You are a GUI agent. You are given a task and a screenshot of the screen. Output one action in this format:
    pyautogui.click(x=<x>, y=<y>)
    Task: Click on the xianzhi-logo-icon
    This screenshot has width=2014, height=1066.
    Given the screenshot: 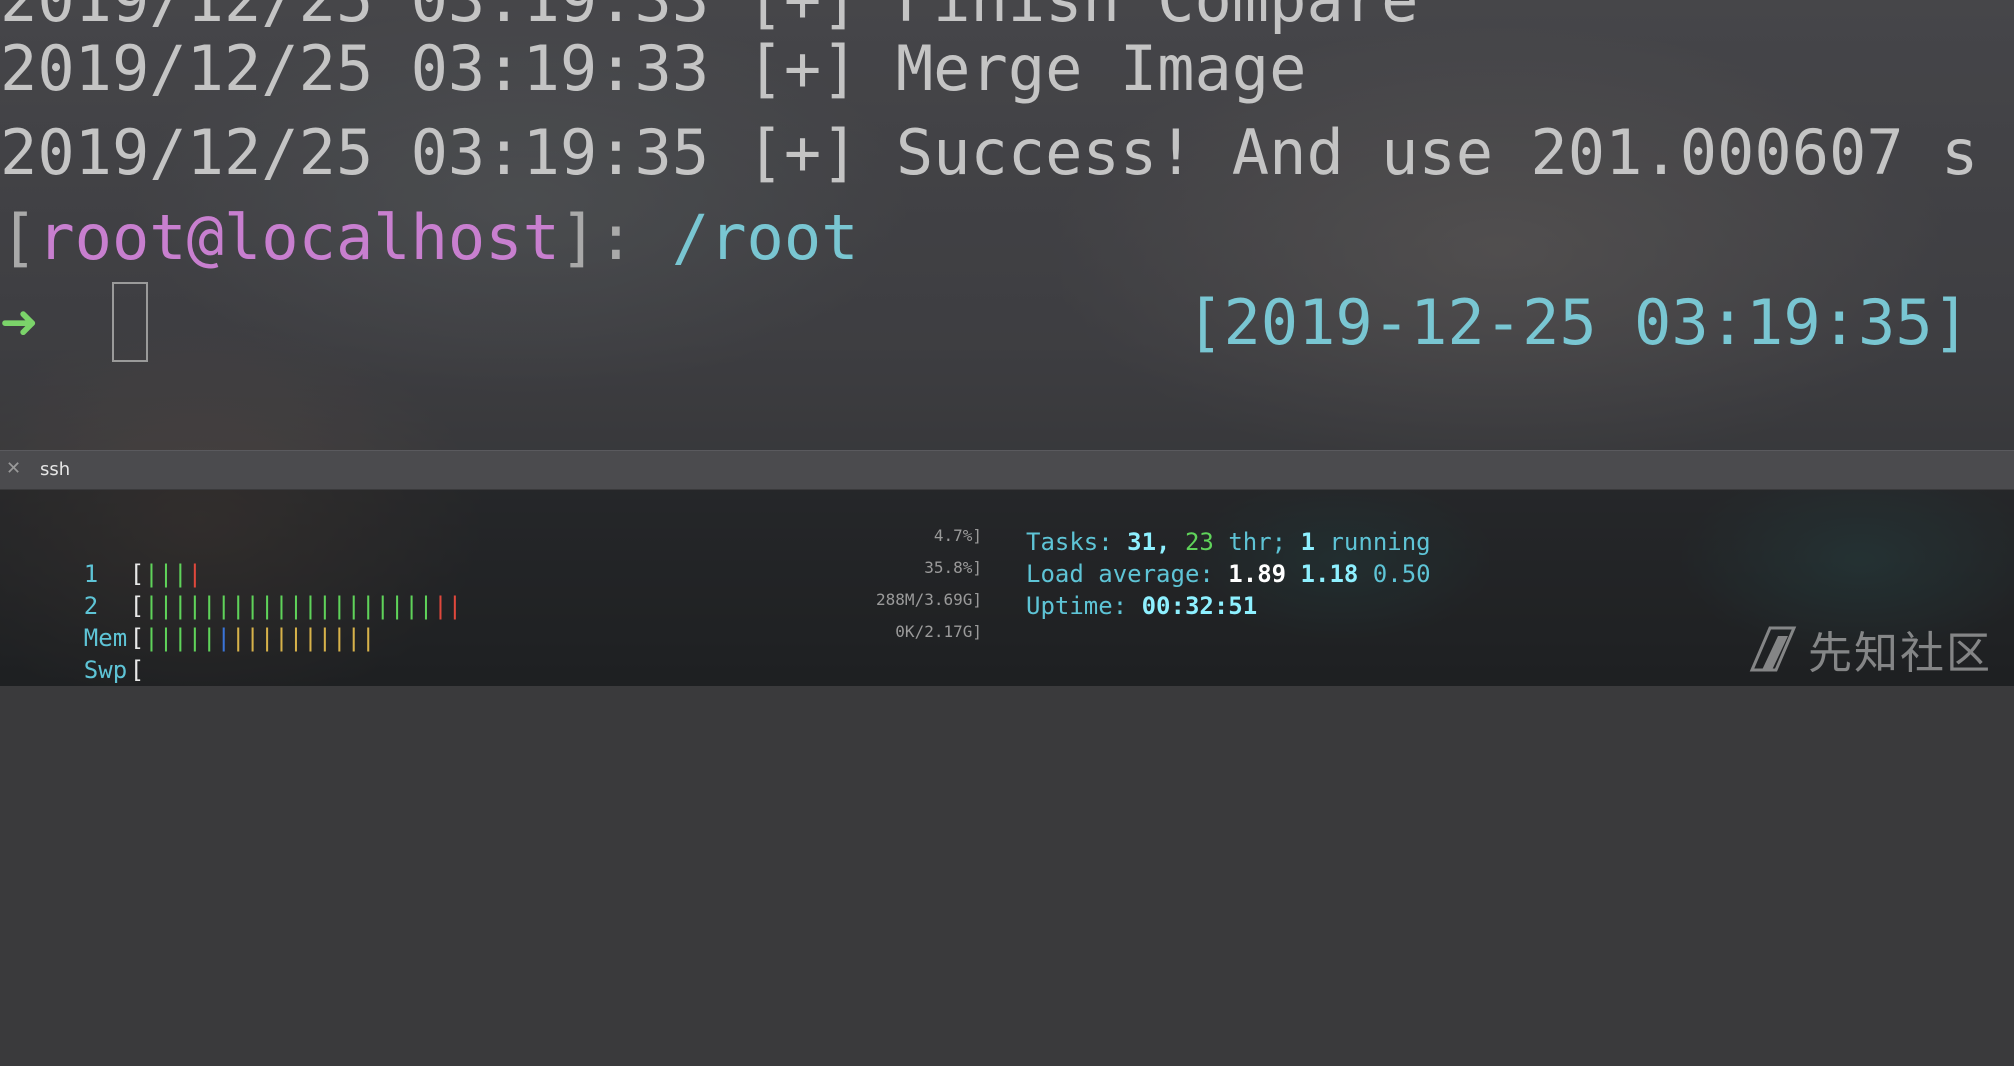 What is the action you would take?
    pyautogui.click(x=1773, y=649)
    